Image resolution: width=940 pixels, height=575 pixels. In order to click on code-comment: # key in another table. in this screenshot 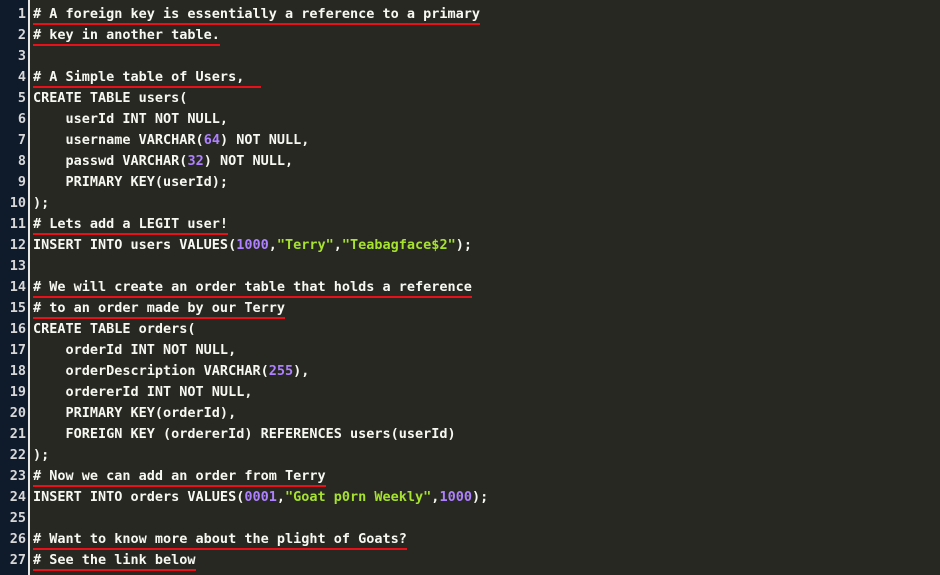, I will do `click(126, 36)`.